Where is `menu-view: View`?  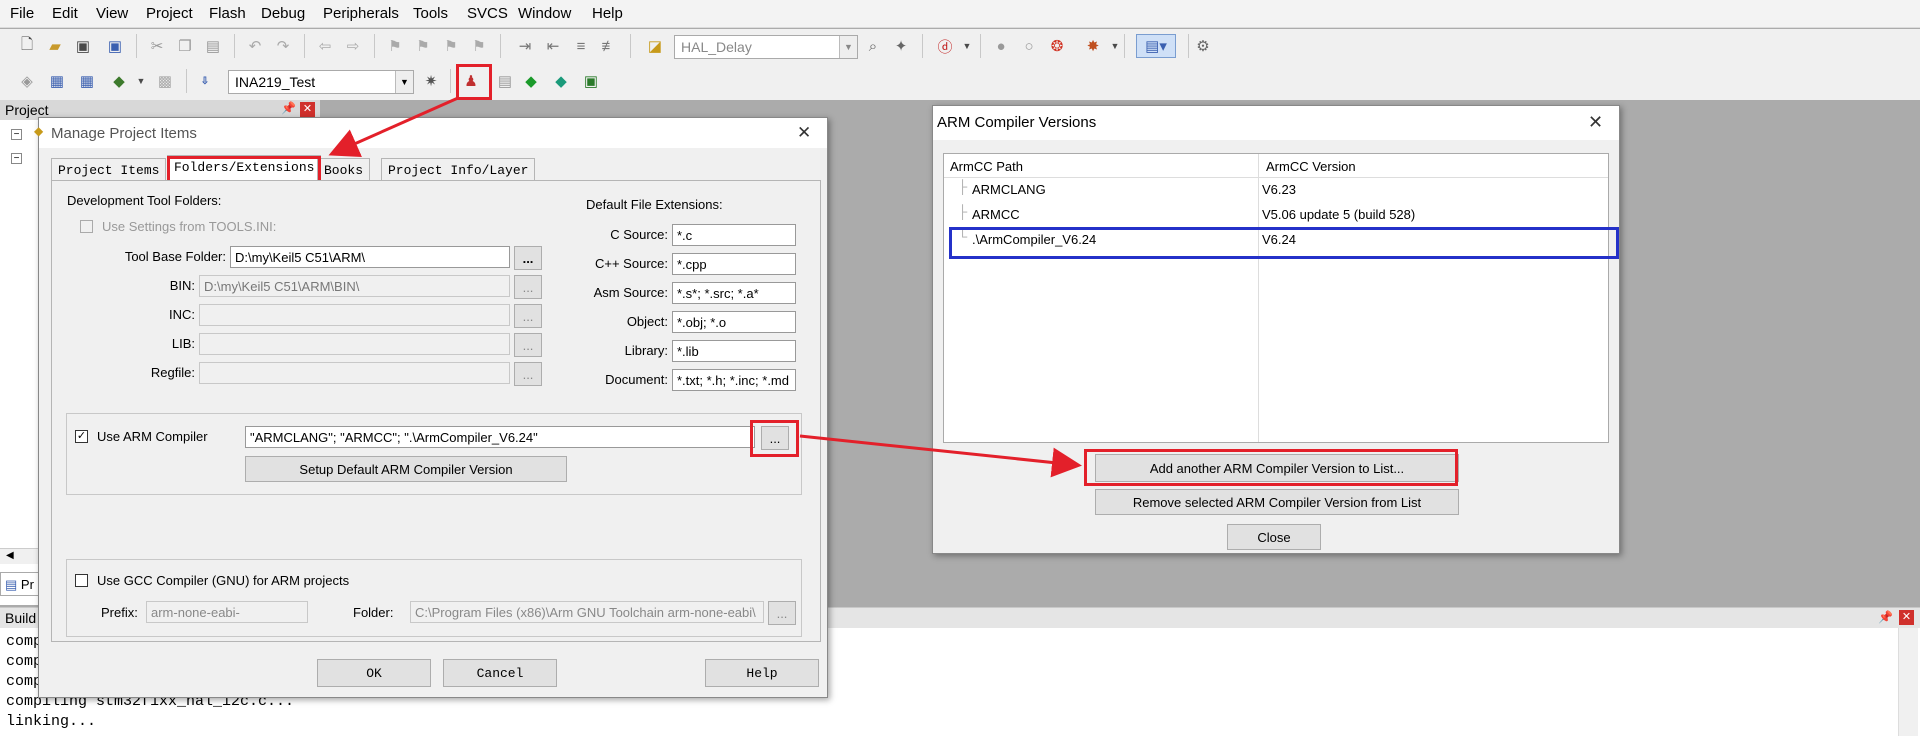
menu-view: View is located at coordinates (112, 13).